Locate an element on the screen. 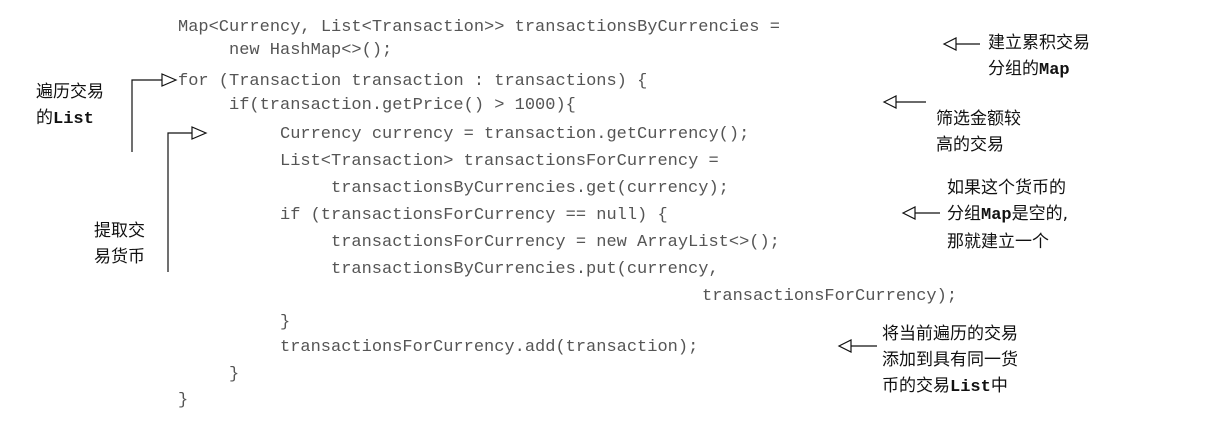 The height and width of the screenshot is (421, 1220). annotation-empty-map-line3: 那就建立一个 is located at coordinates (998, 242).